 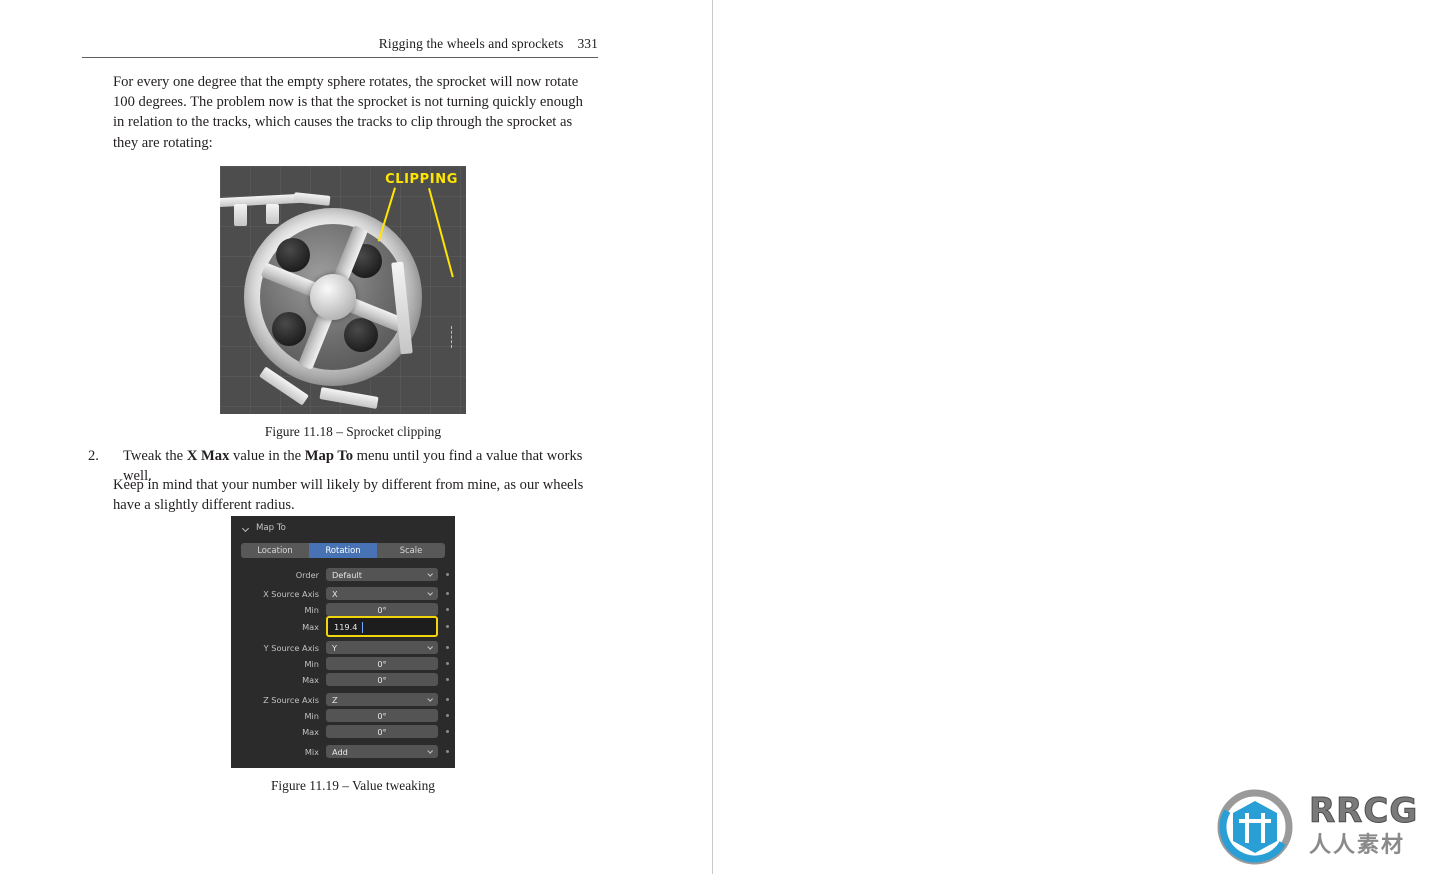 What do you see at coordinates (352, 785) in the screenshot?
I see `figure-11-19-caption: Figure 11.19 – Value tweaking` at bounding box center [352, 785].